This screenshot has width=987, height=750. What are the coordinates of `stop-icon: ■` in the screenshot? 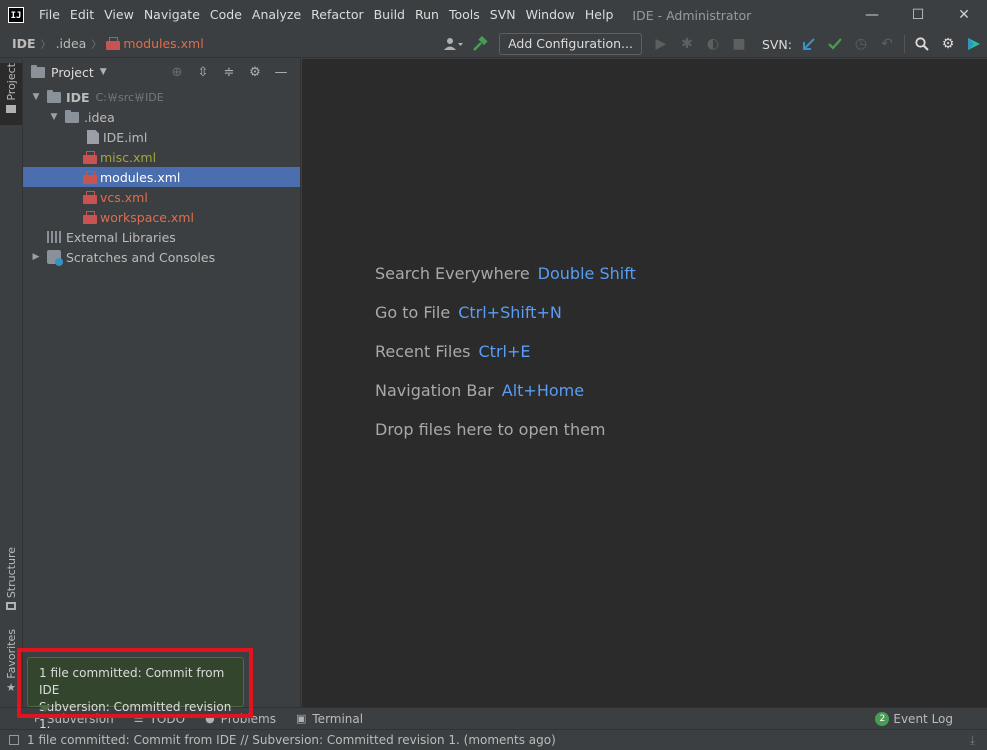 It's located at (739, 44).